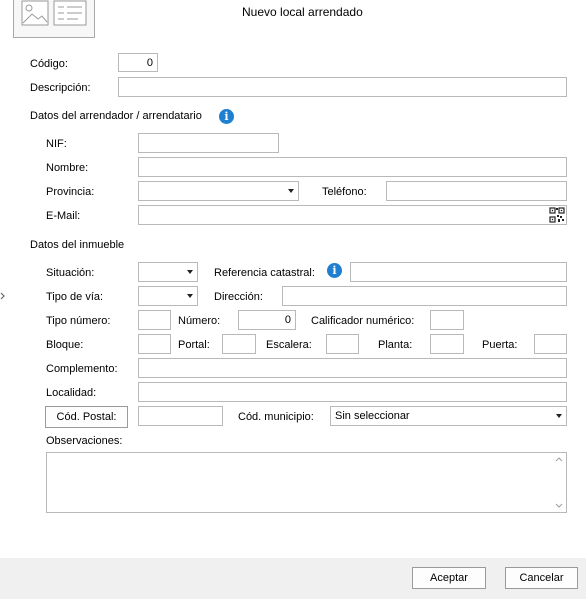  Describe the element at coordinates (342, 344) in the screenshot. I see `escalera-field` at that location.